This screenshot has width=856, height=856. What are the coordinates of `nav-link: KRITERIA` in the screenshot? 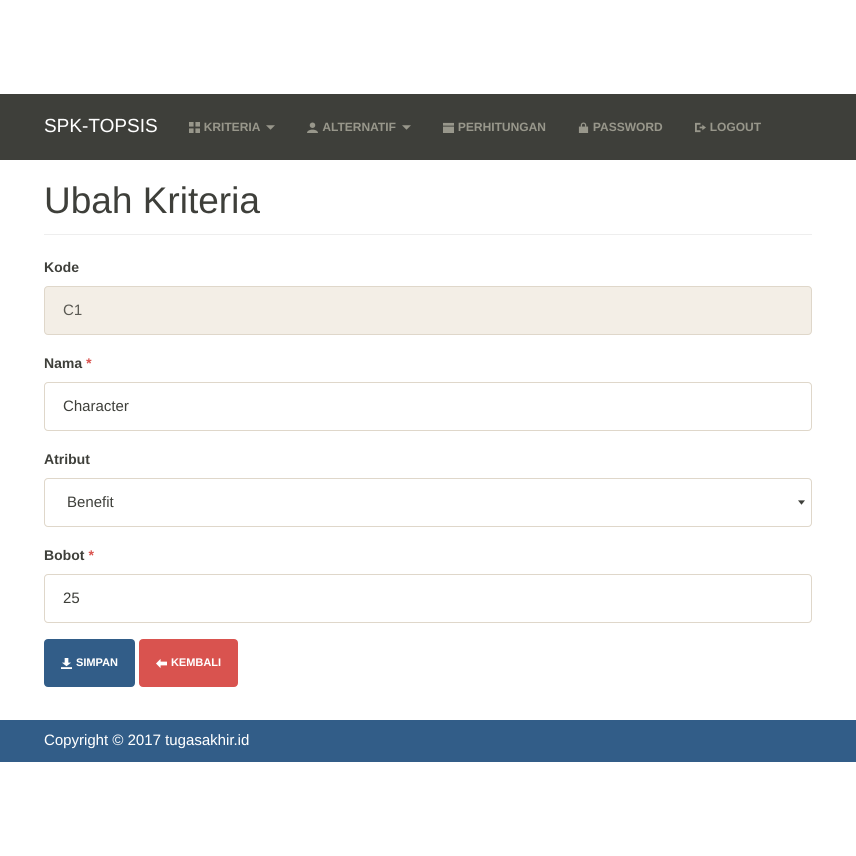 It's located at (232, 127).